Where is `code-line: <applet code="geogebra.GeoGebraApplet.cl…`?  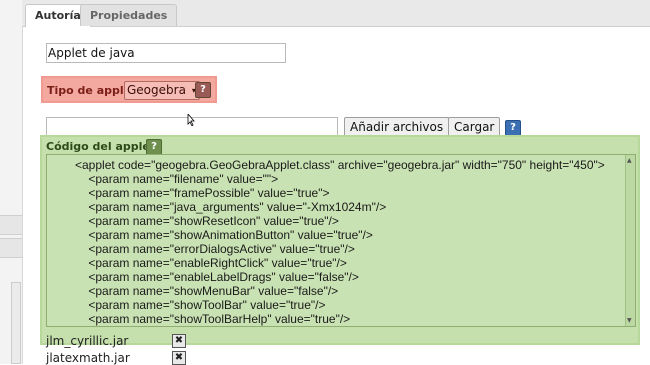
code-line: <applet code="geogebra.GeoGebraApplet.cl… is located at coordinates (340, 165).